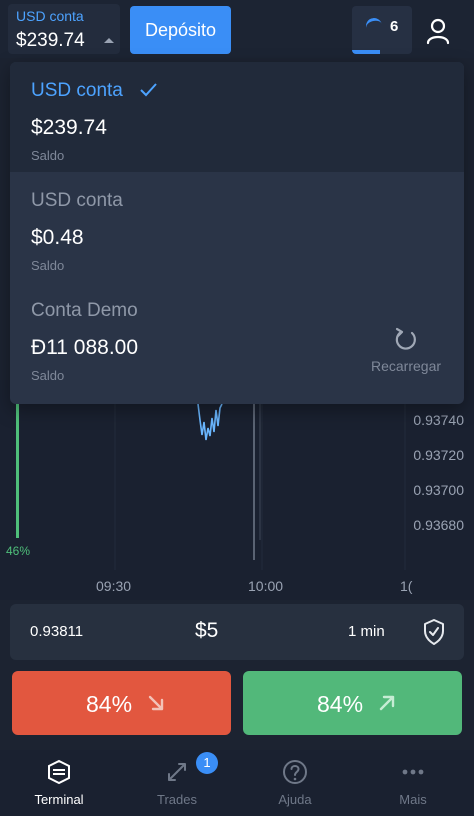  Describe the element at coordinates (237, 227) in the screenshot. I see `account-option: USD conta $0.48 Saldo` at that location.